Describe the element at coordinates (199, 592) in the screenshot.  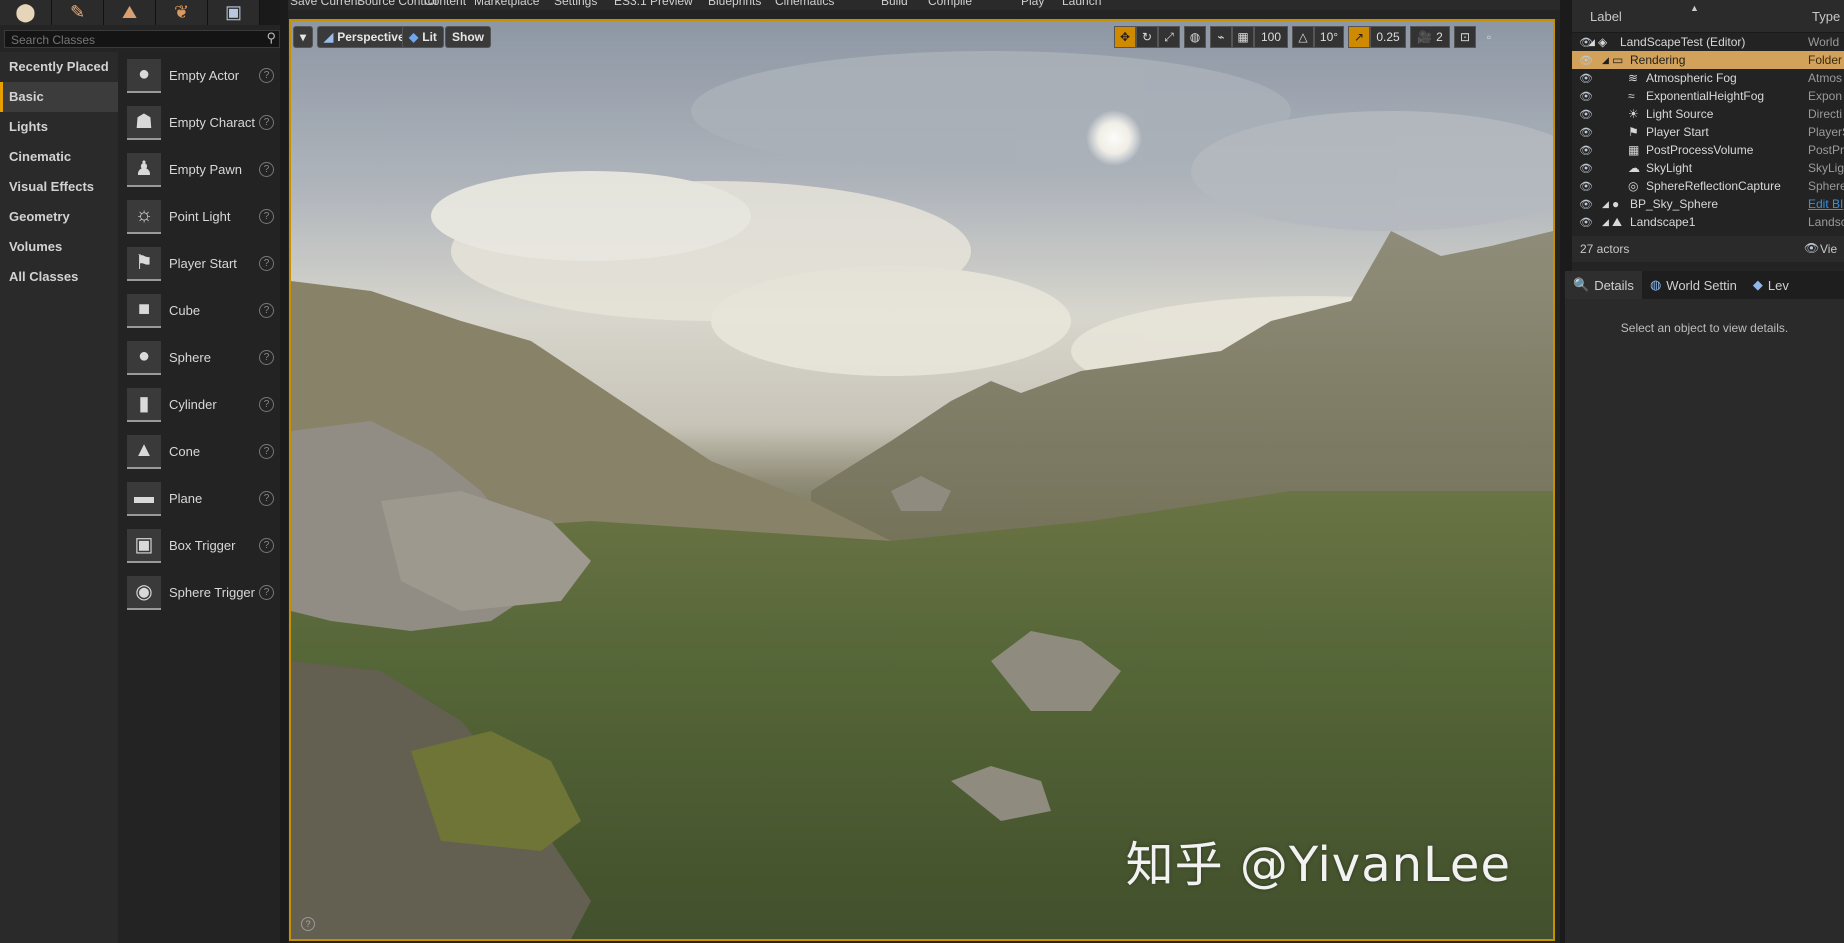
I see `actor-item: ◉ Sphere Trigger?` at that location.